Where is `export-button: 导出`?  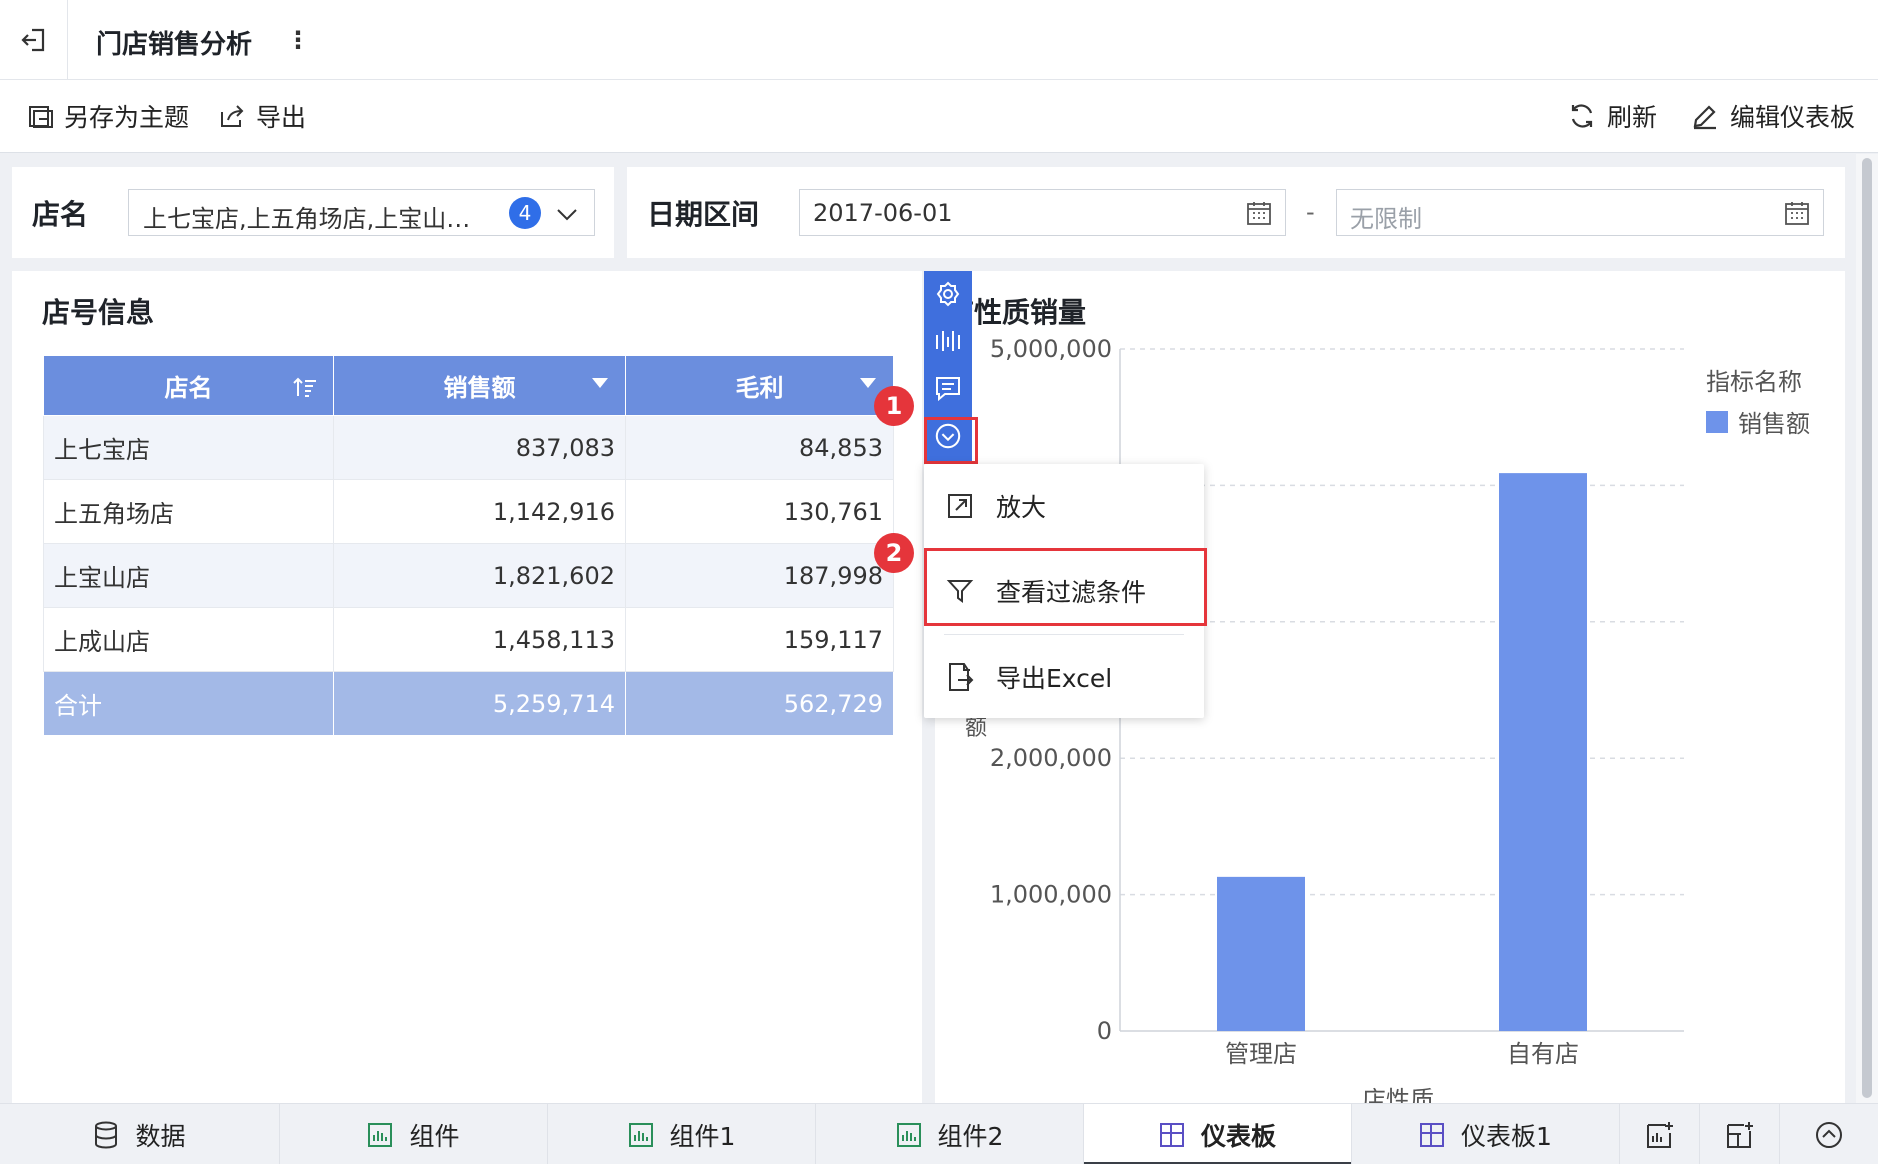 export-button: 导出 is located at coordinates (262, 116).